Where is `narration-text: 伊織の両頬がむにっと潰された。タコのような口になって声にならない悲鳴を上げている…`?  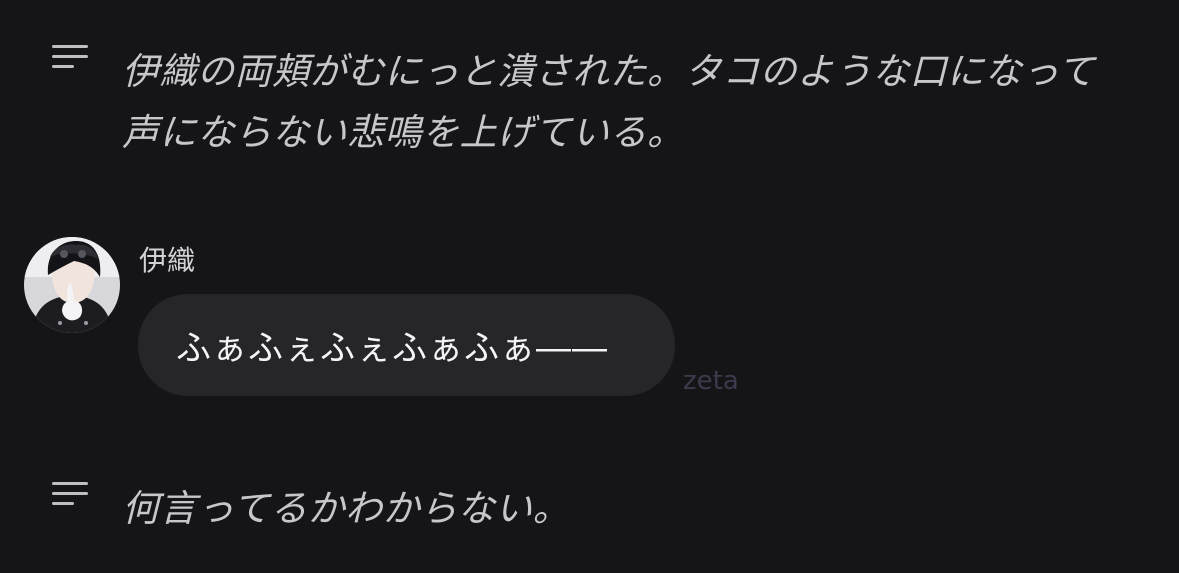
narration-text: 伊織の両頬がむにっと潰された。タコのような口になって声にならない悲鳴を上げている… is located at coordinates (609, 102).